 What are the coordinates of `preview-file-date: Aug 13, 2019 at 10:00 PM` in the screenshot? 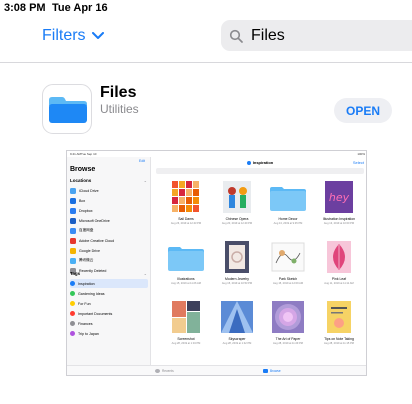 It's located at (339, 223).